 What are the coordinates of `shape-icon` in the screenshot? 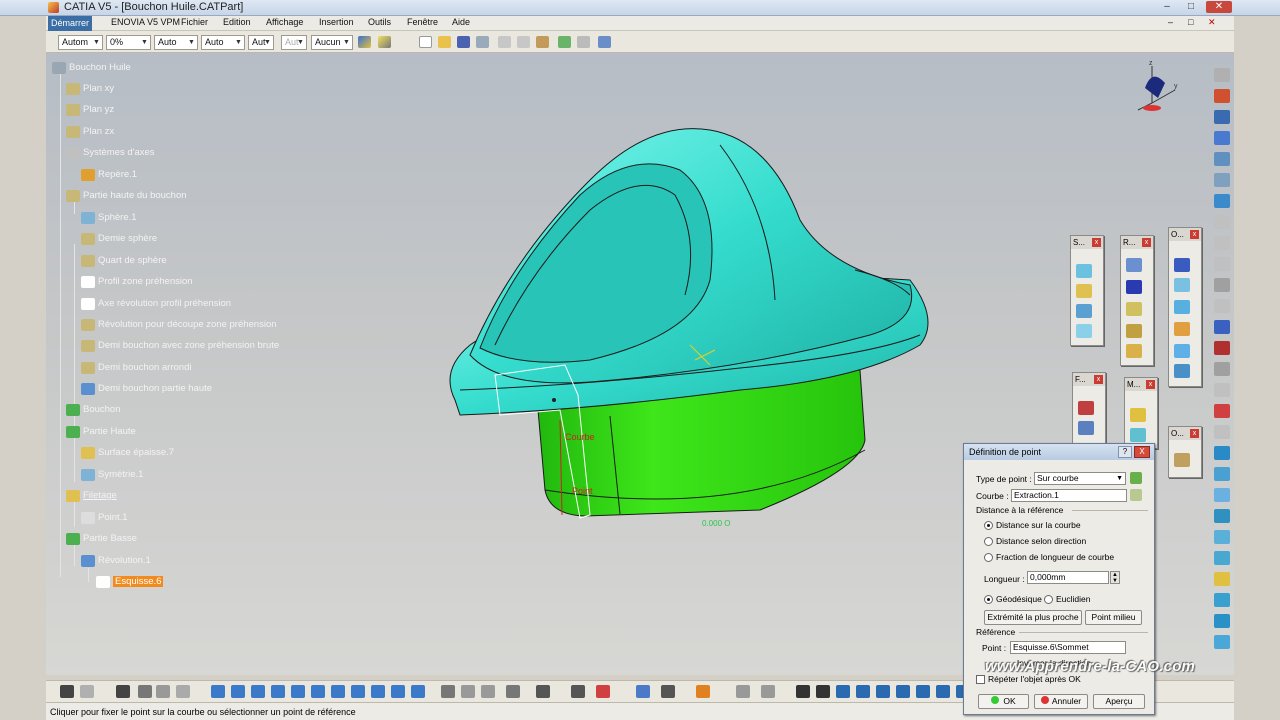 It's located at (743, 691).